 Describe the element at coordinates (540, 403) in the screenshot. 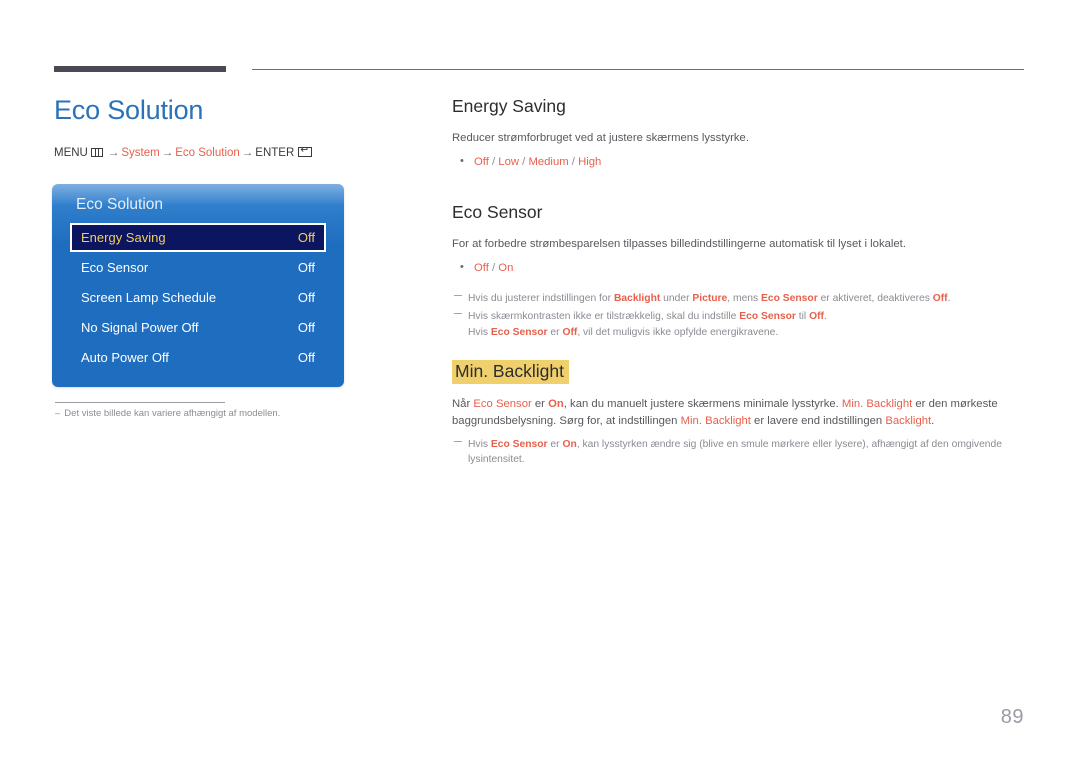

I see `para-text: er` at that location.